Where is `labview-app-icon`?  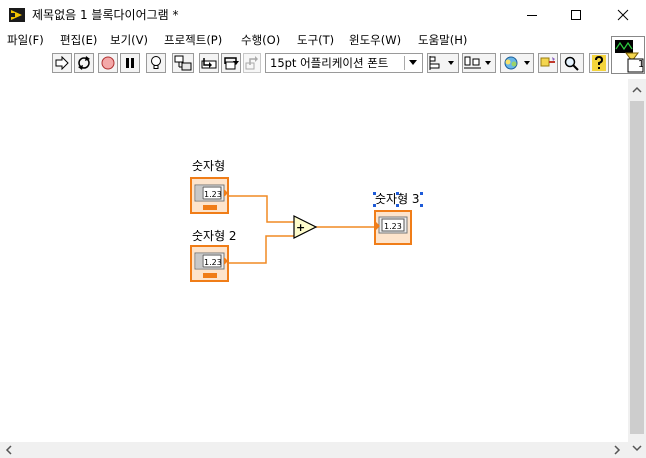
labview-app-icon is located at coordinates (17, 15).